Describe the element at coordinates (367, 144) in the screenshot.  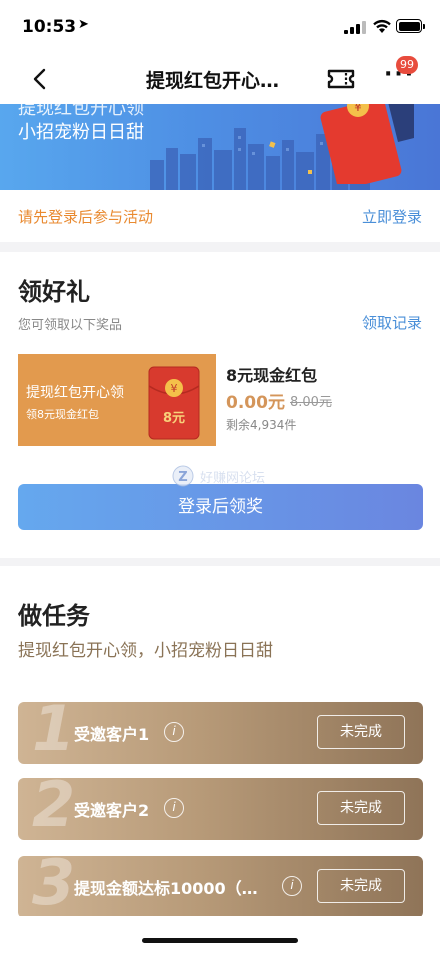
I see `red-envelope-illustration: ¥` at that location.